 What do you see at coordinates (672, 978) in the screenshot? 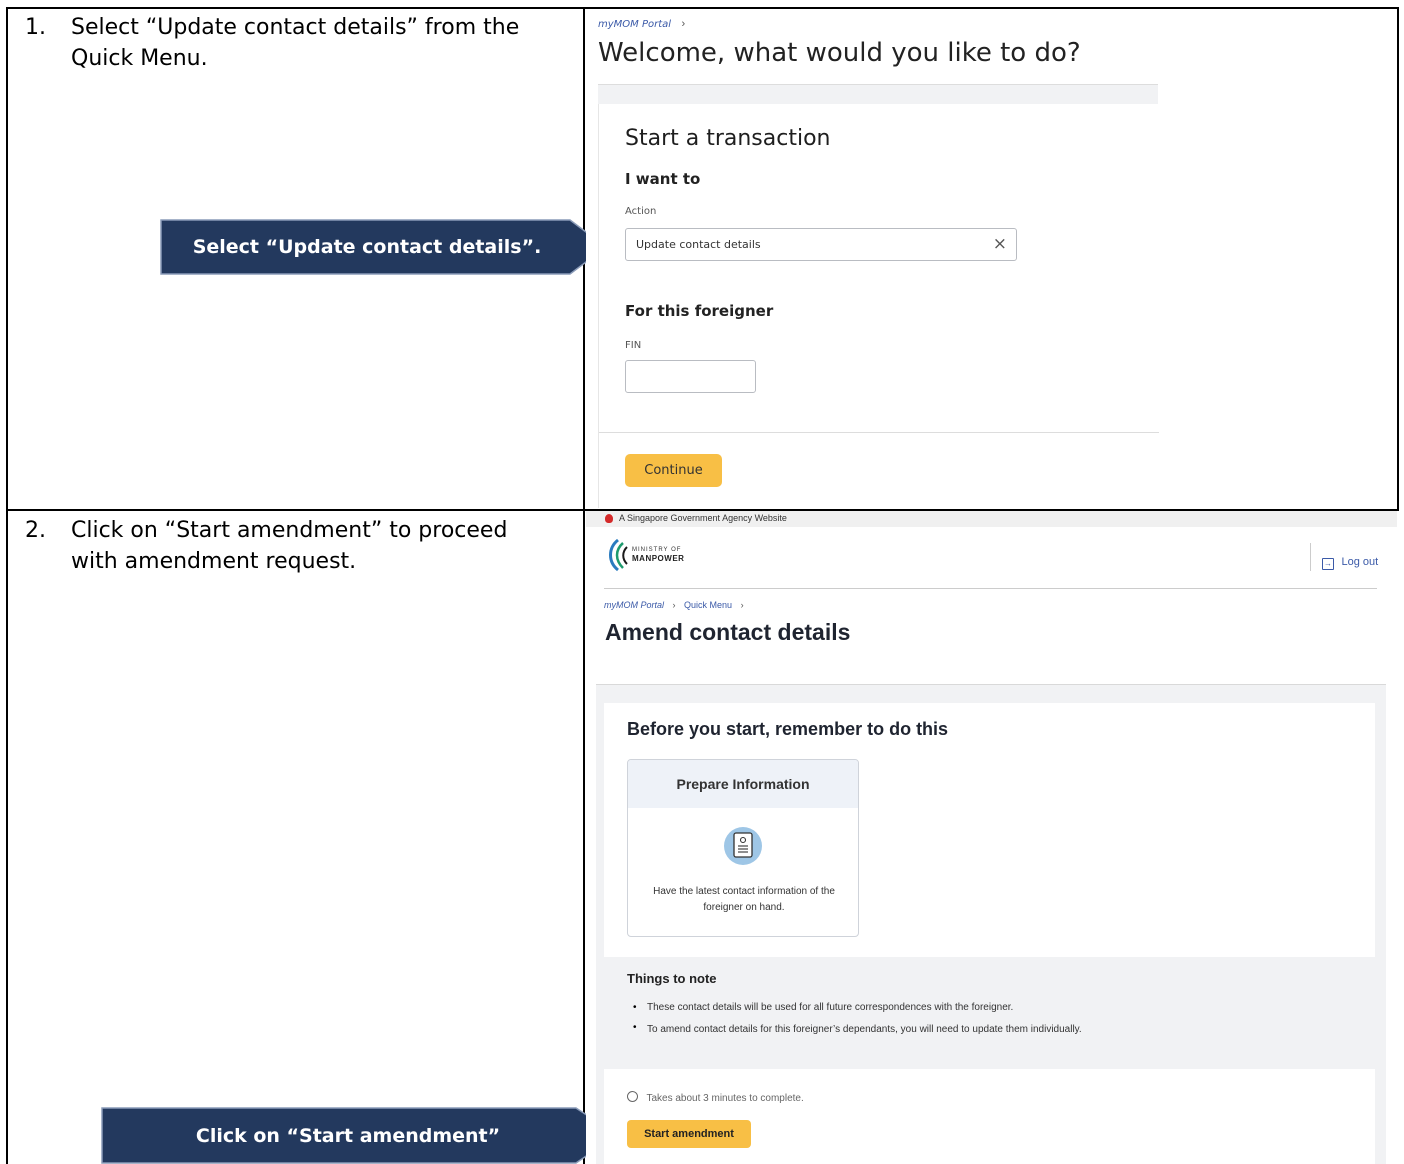
I see `things-to-note-heading: Things to note` at bounding box center [672, 978].